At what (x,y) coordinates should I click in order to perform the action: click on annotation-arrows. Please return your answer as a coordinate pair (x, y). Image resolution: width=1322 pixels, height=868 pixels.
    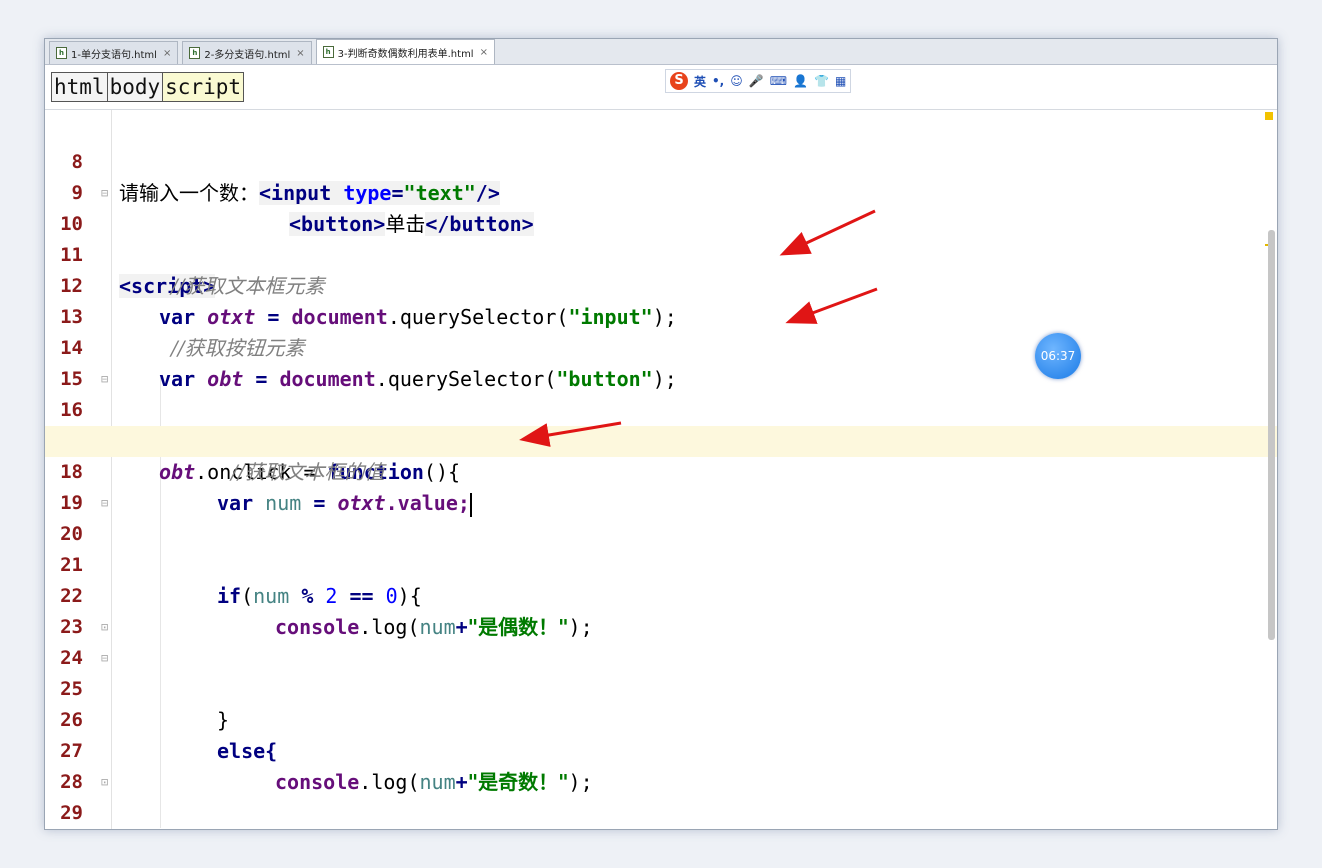
    Looking at the image, I should click on (698, 328).